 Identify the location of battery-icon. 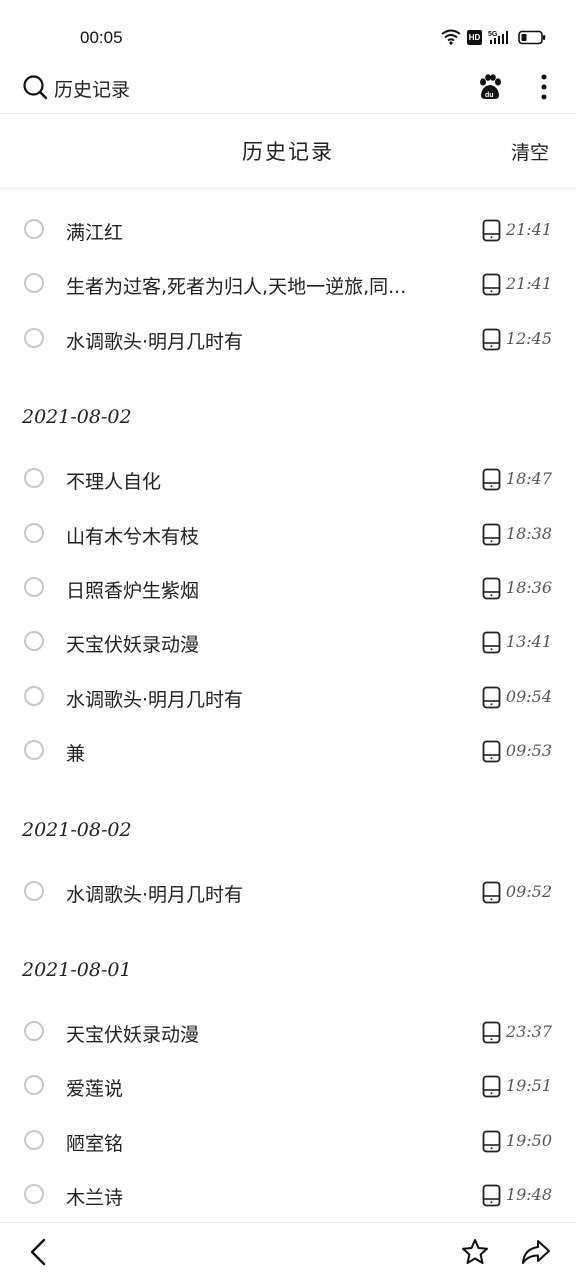
(532, 37).